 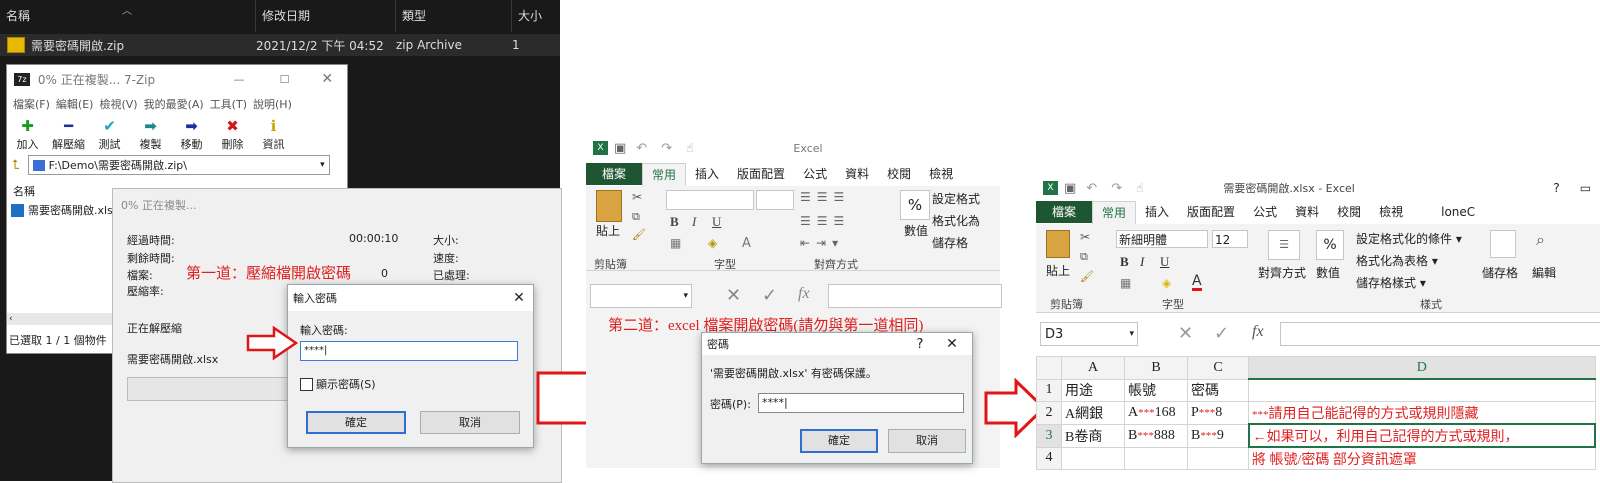 What do you see at coordinates (1544, 272) in the screenshot?
I see `group-editing: 編輯` at bounding box center [1544, 272].